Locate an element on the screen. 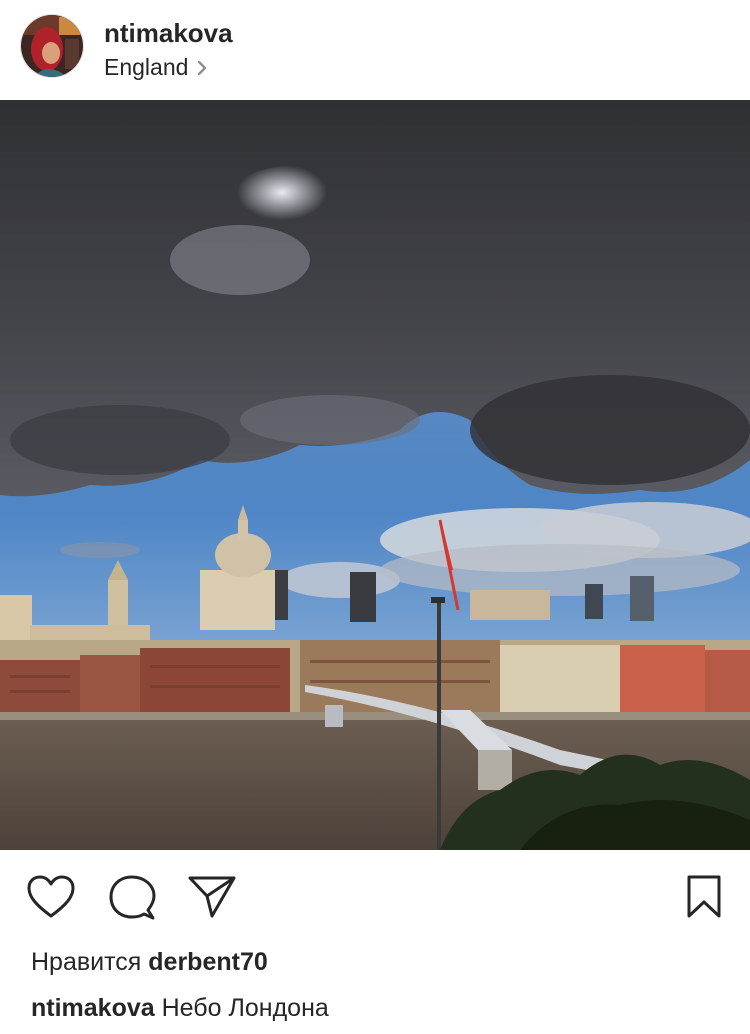  caption-text: Небо Лондона is located at coordinates (245, 1008).